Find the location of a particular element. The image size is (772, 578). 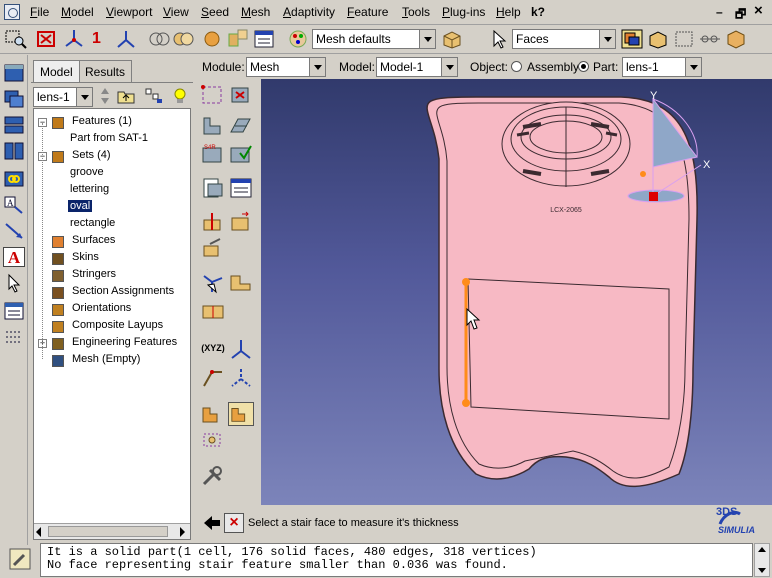

tile-vertical-icon is located at coordinates (14, 151).